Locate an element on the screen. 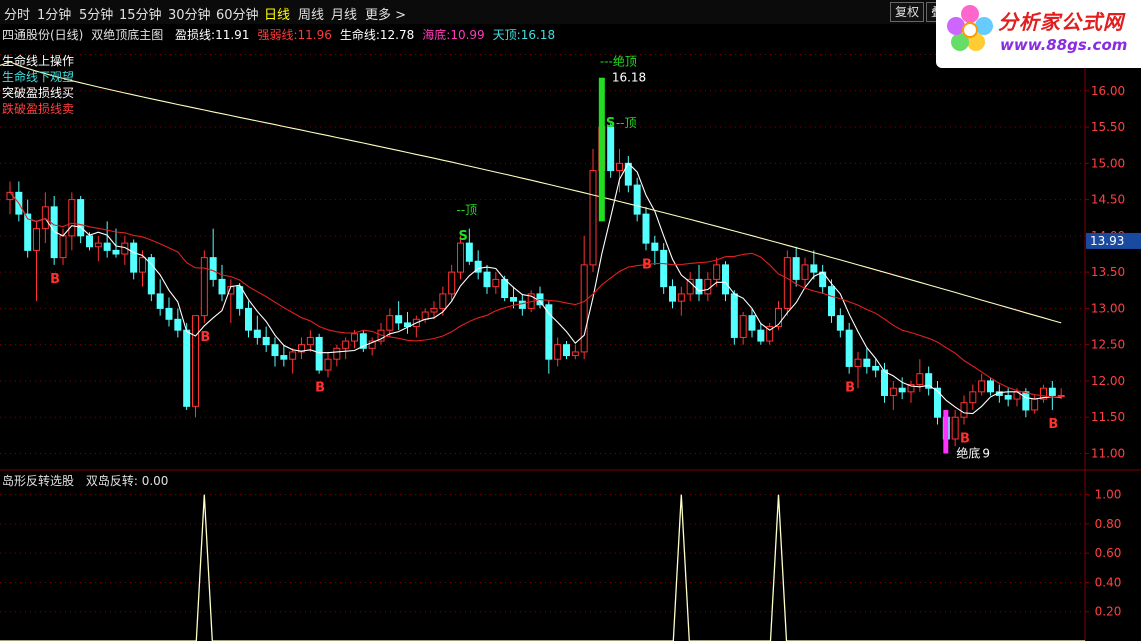 The image size is (1141, 641). legend-item: 跌破盈损线卖 is located at coordinates (38, 109).